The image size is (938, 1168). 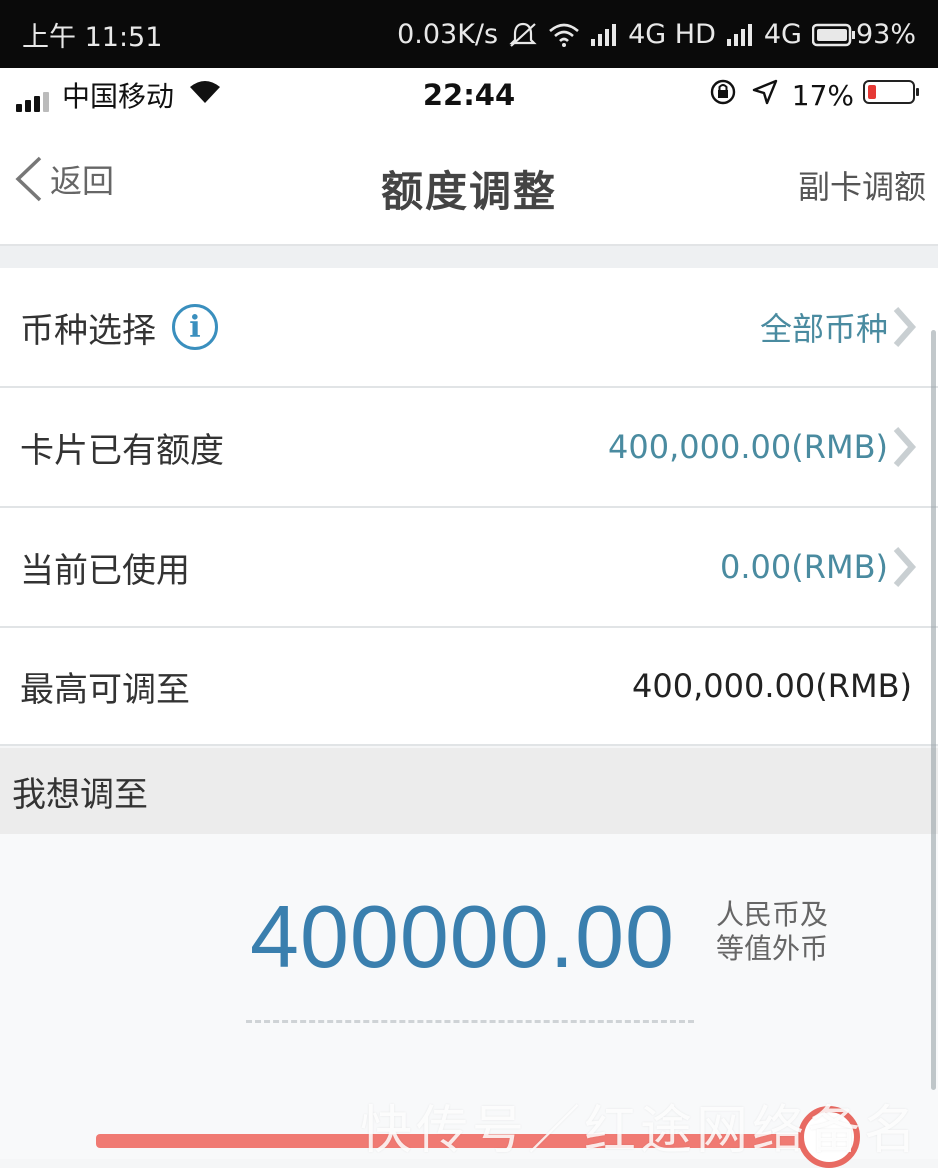 I want to click on android-time: 上午 11:51, so click(x=92, y=37).